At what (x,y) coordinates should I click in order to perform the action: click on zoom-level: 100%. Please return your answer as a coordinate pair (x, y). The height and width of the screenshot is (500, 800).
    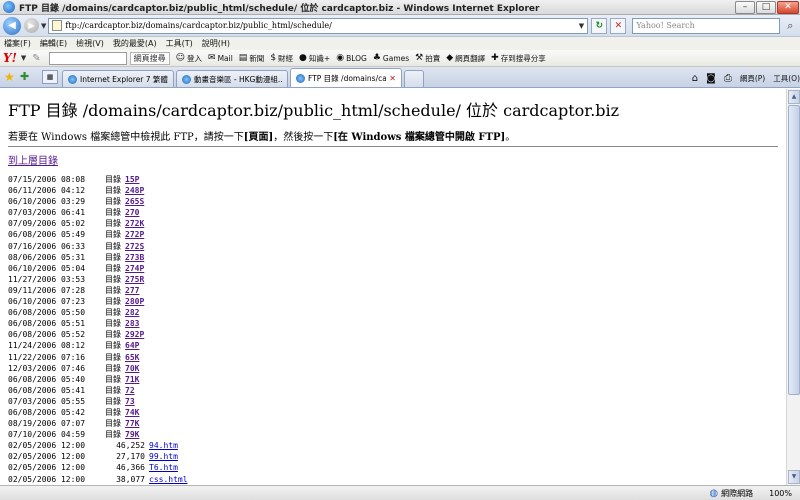
    Looking at the image, I should click on (780, 493).